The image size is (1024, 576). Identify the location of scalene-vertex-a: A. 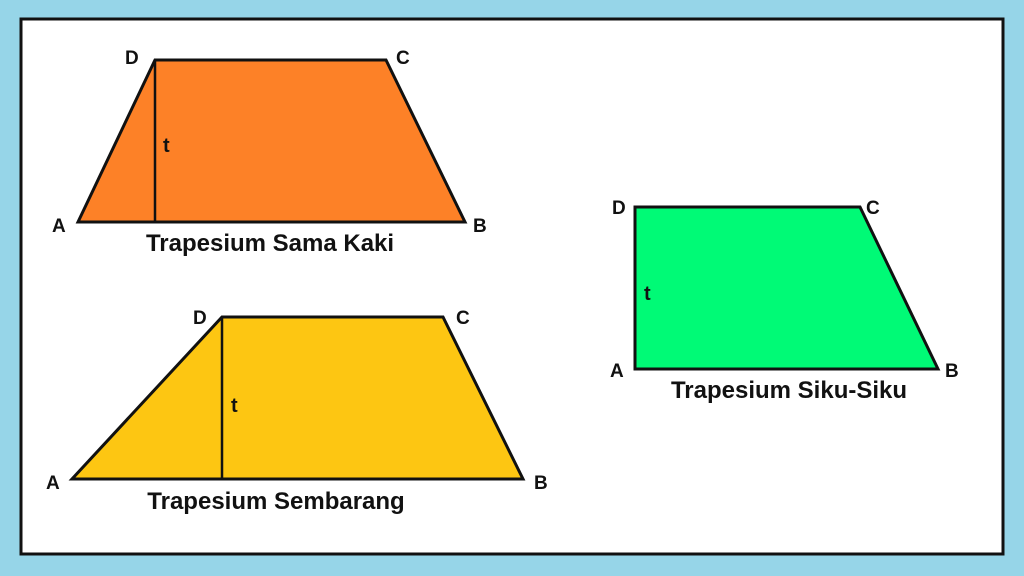
(53, 483).